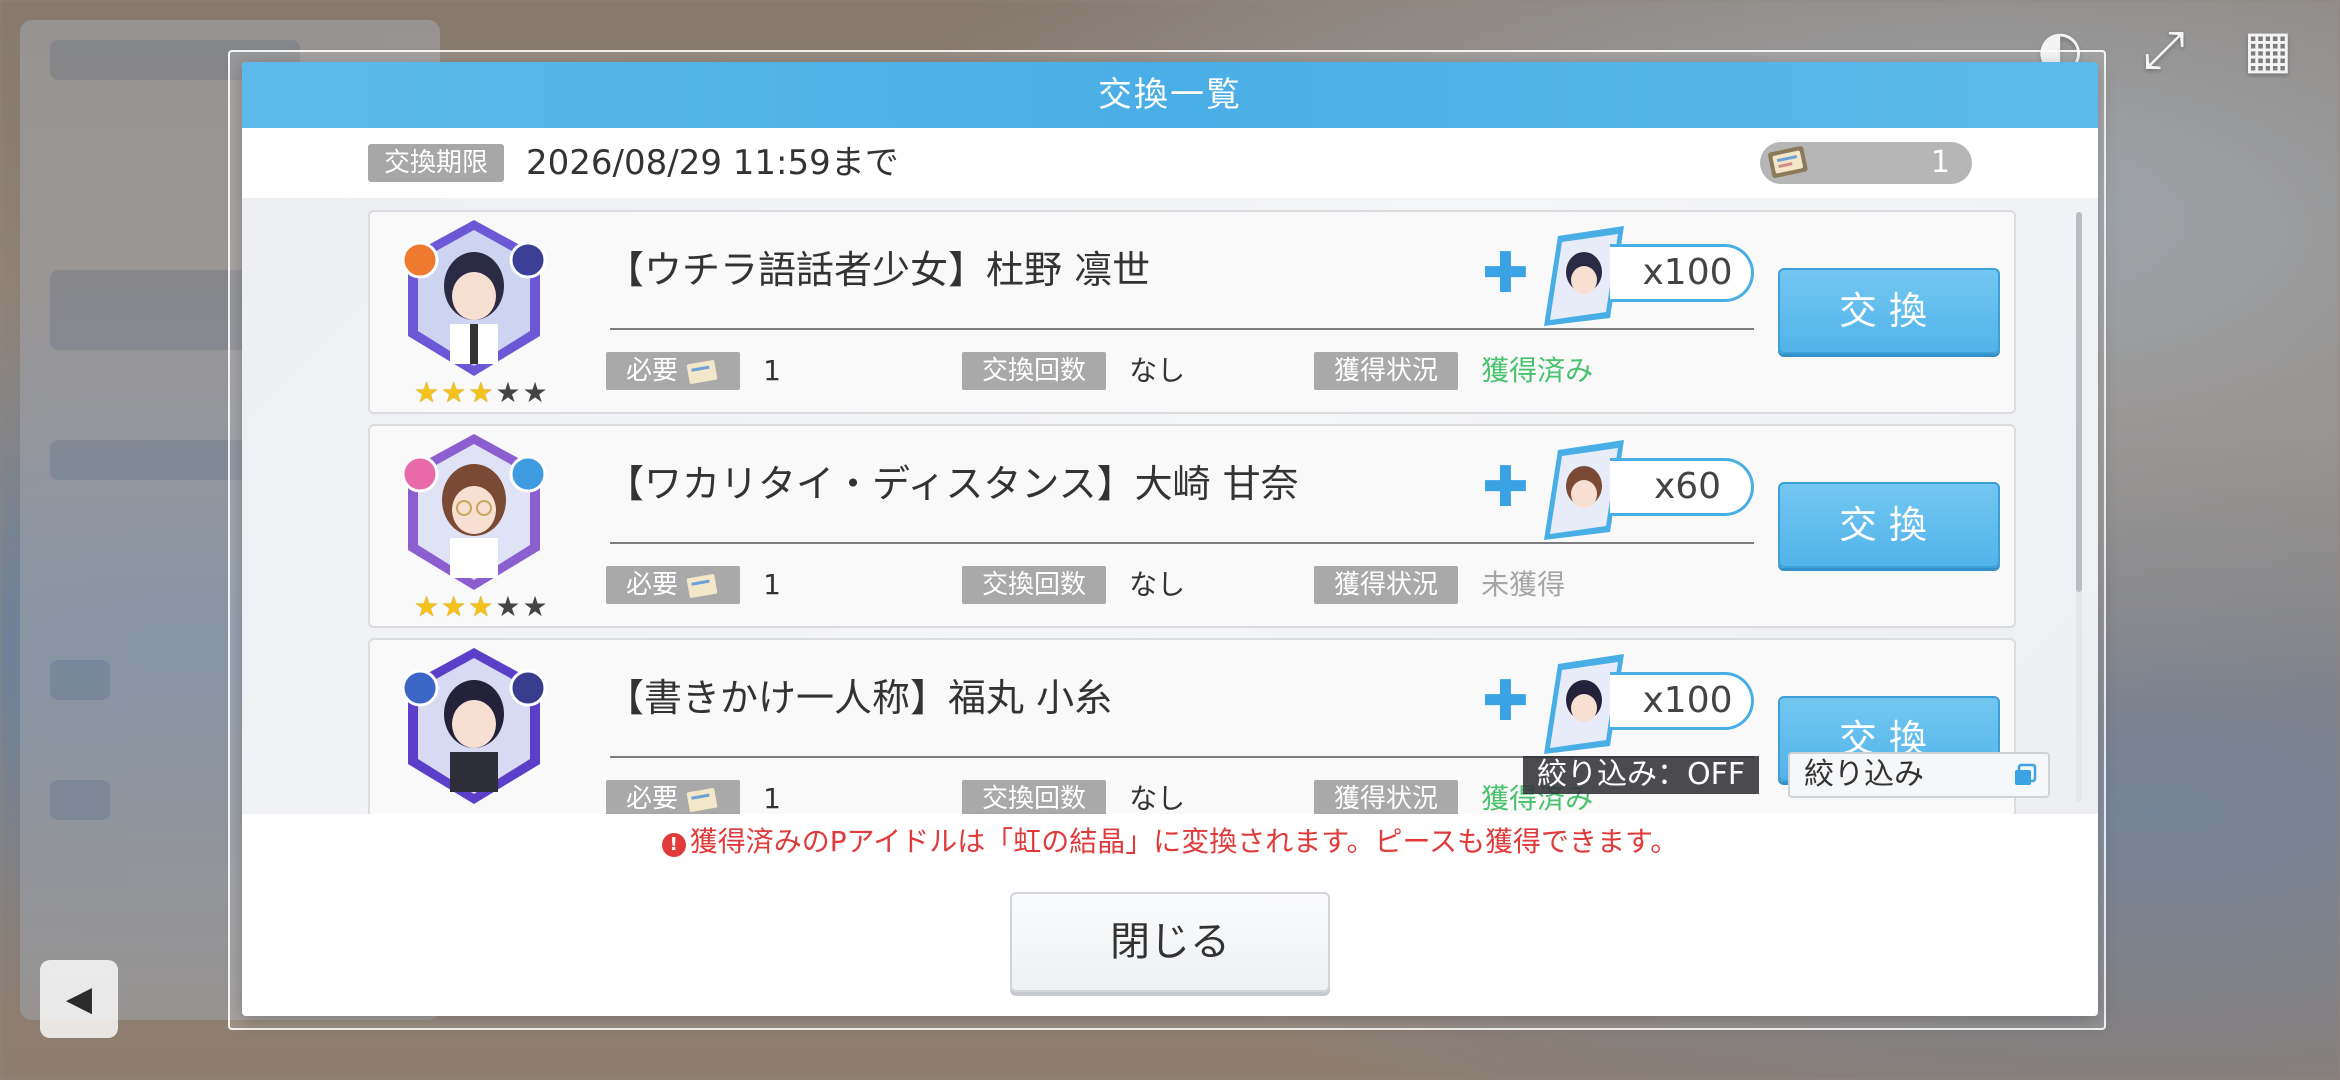 This screenshot has width=2340, height=1080. Describe the element at coordinates (2164, 50) in the screenshot. I see `fullscreen-icon: ⤢` at that location.